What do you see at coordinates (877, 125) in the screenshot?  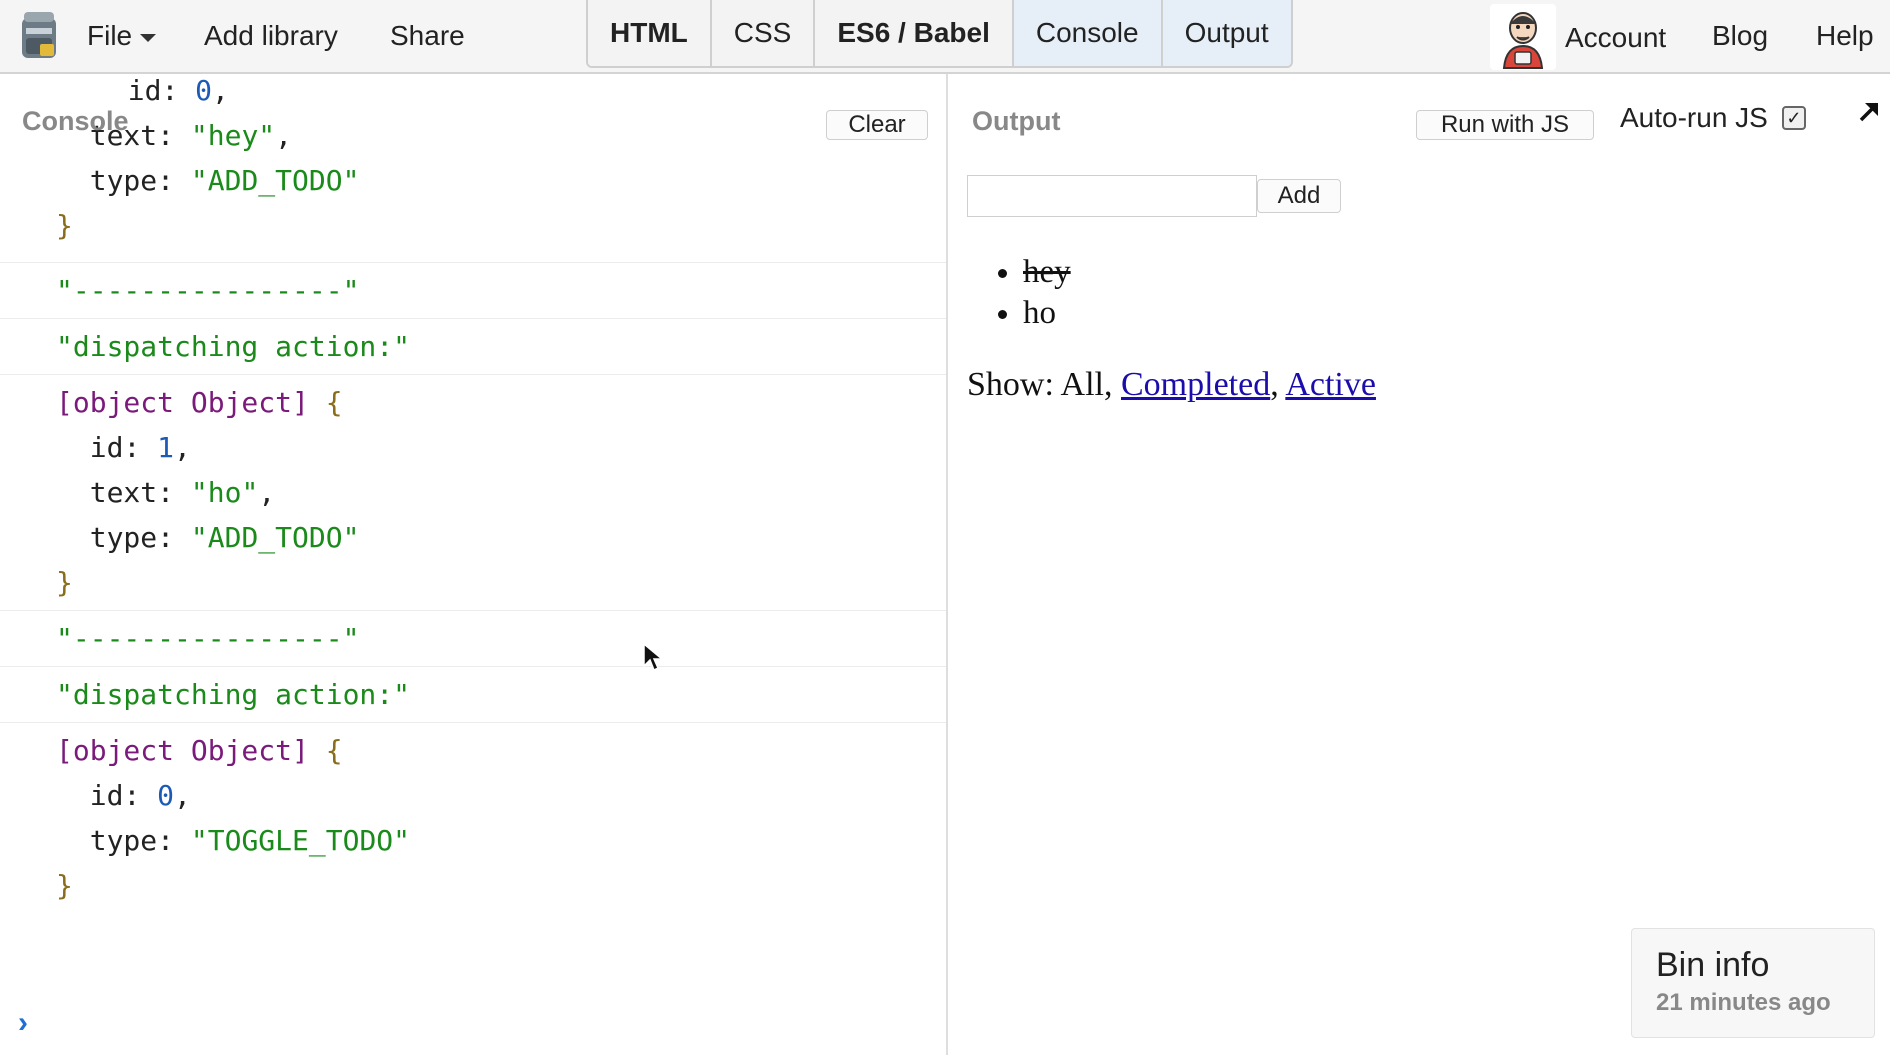 I see `clear-button: Clear` at bounding box center [877, 125].